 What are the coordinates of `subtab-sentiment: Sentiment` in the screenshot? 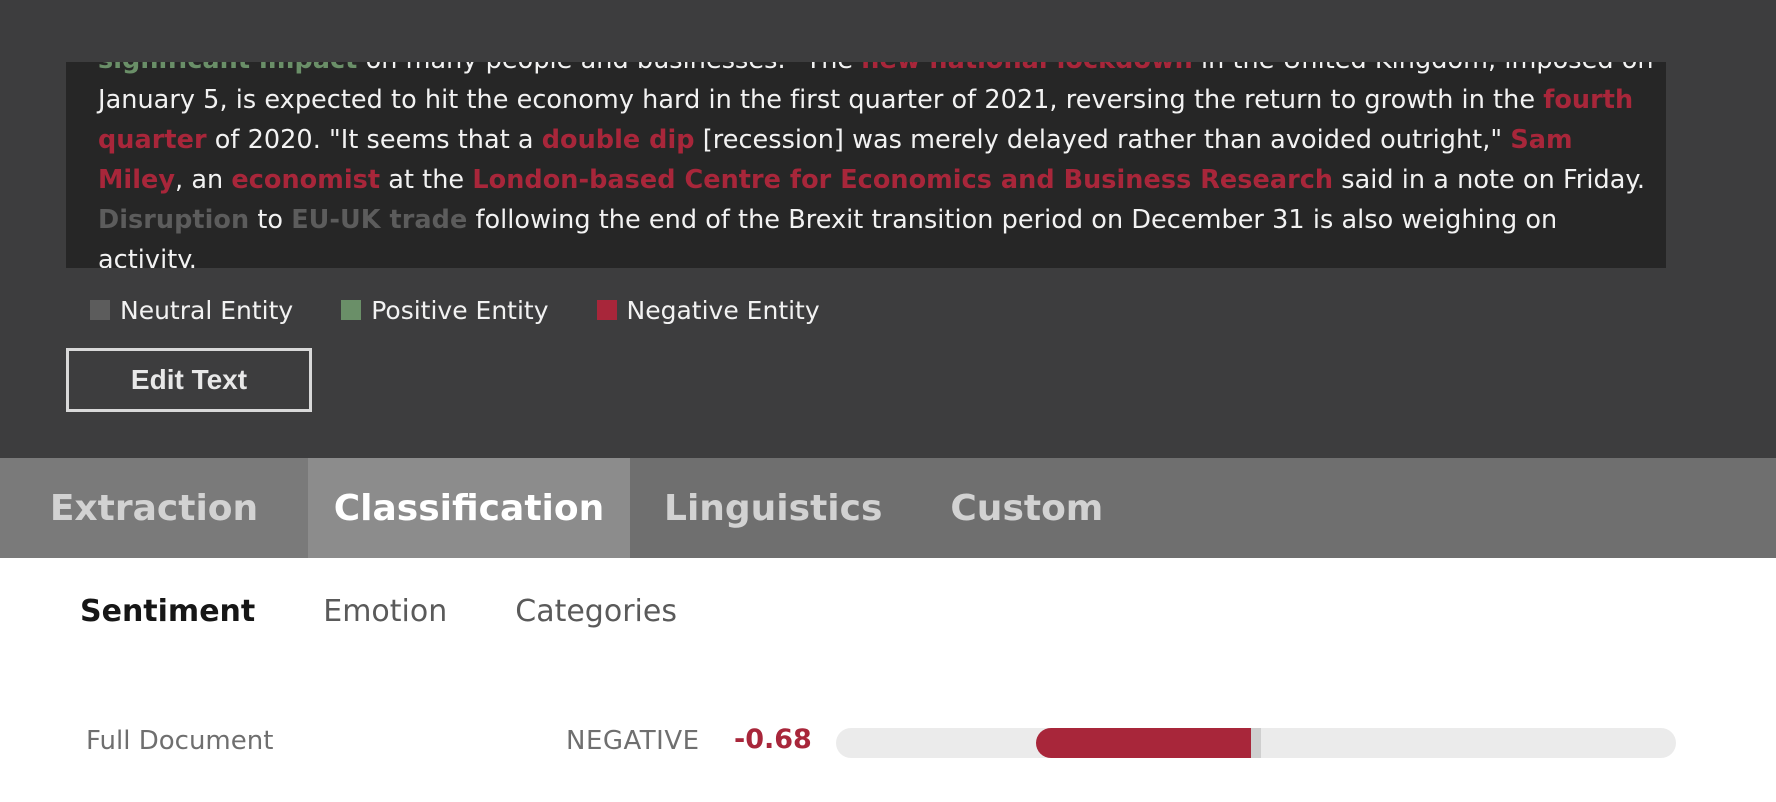 It's located at (167, 611).